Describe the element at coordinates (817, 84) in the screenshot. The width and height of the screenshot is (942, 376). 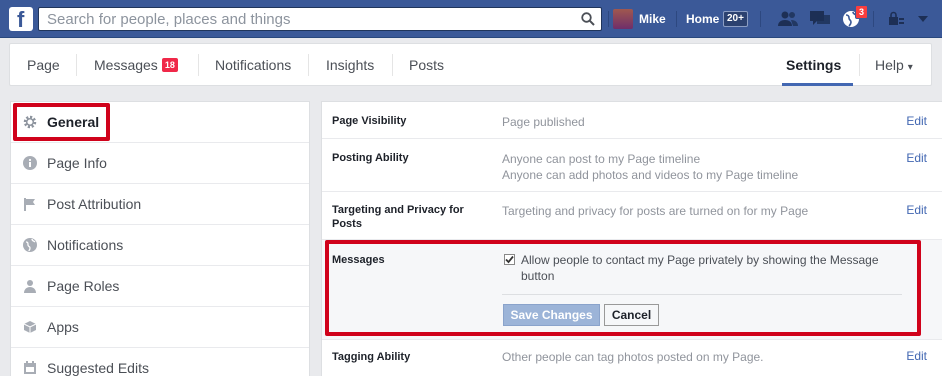
I see `active-tab-indicator` at that location.